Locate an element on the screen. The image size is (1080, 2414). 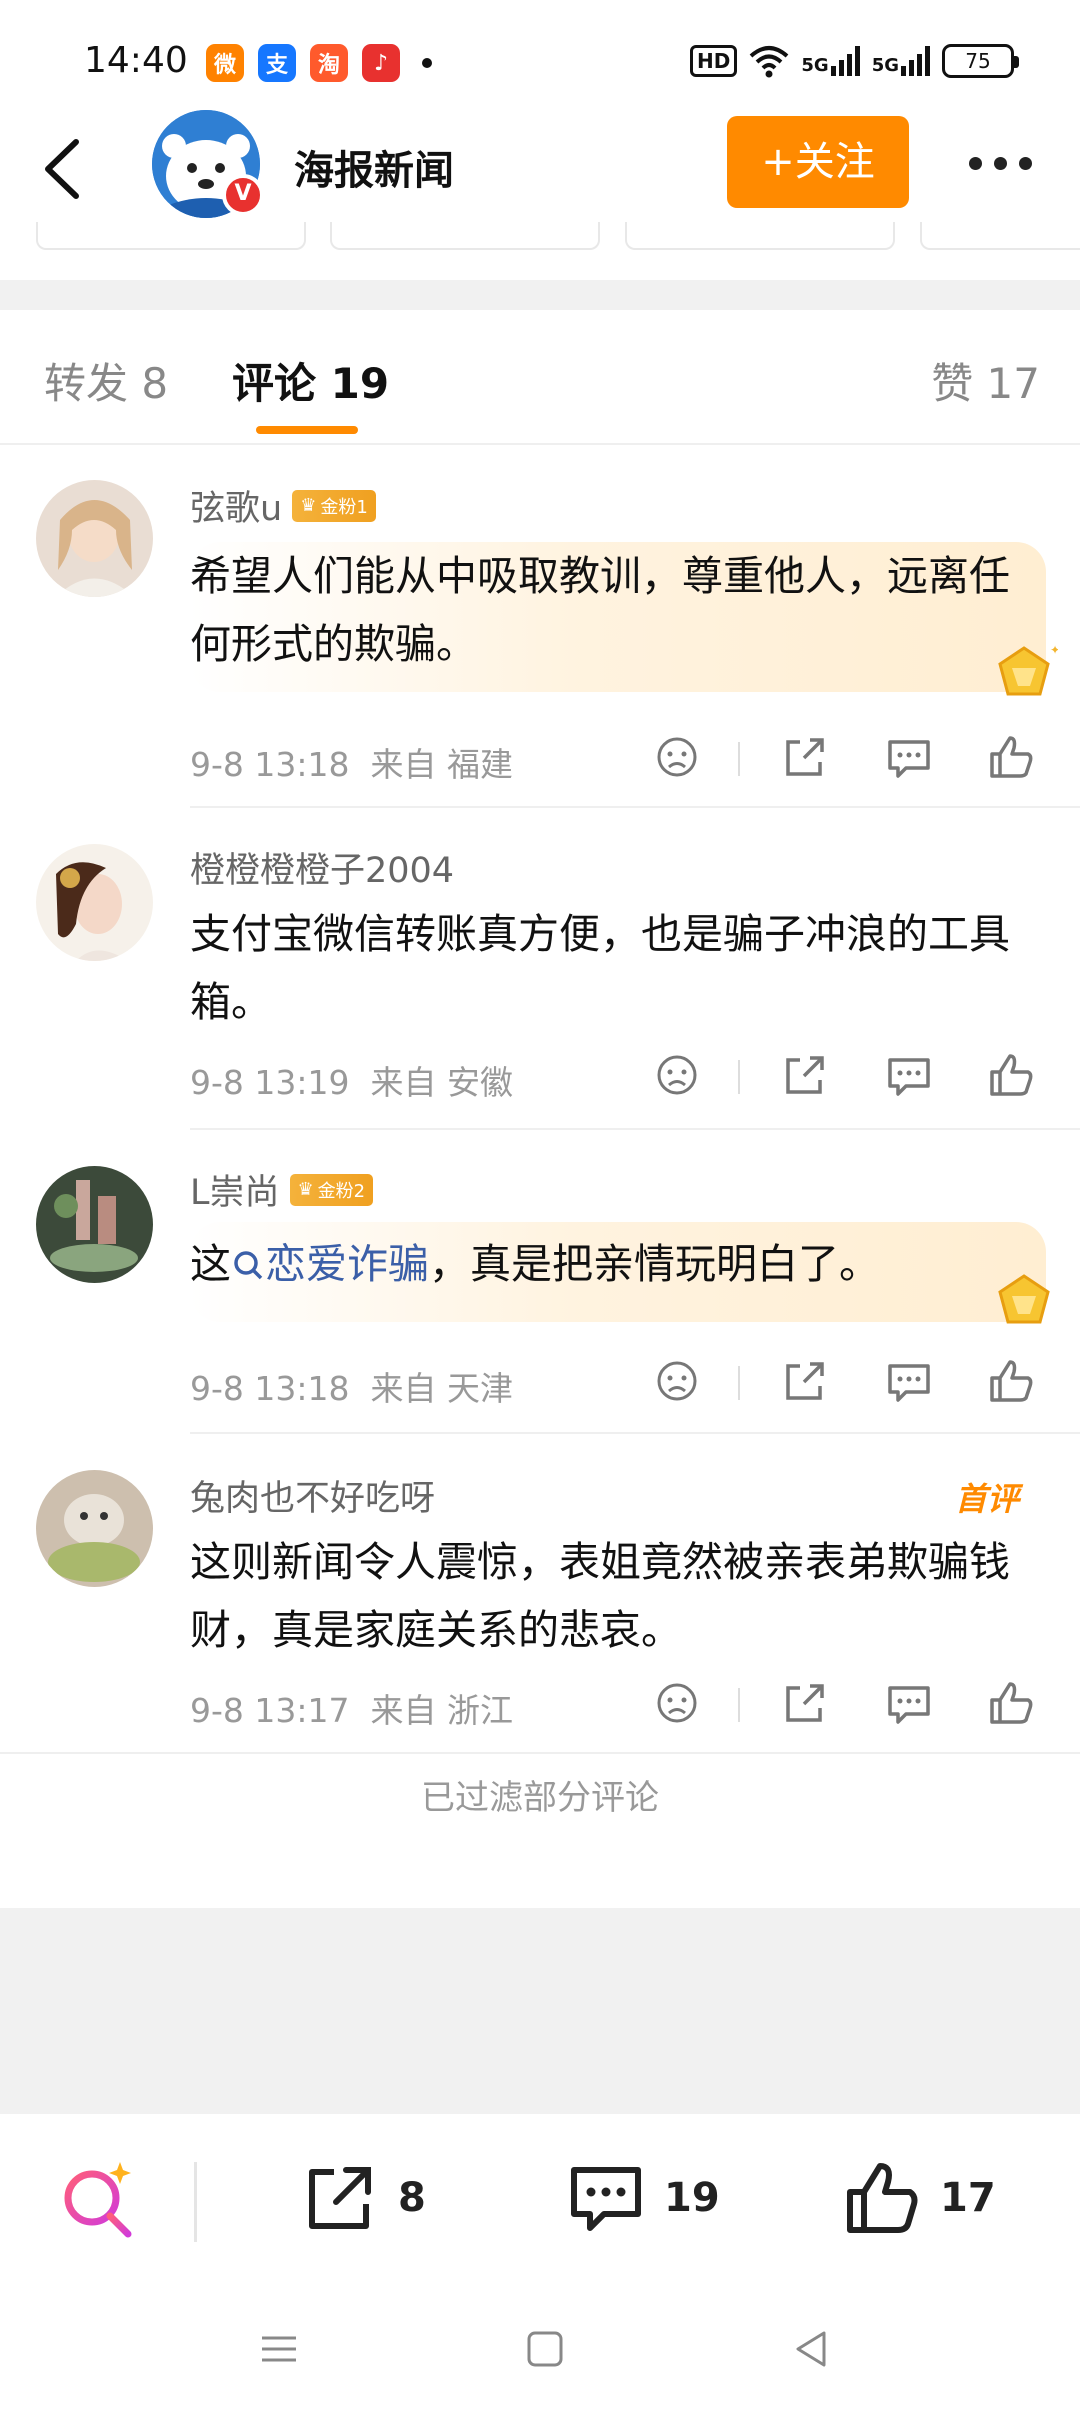
gold-crown-icon is located at coordinates (1024, 1299).